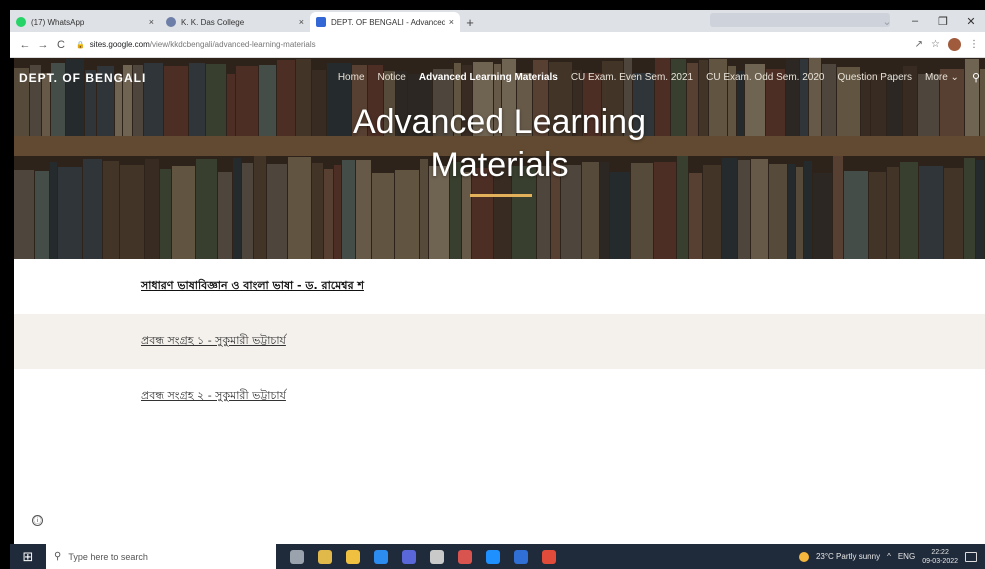 The image size is (985, 569). Describe the element at coordinates (488, 77) in the screenshot. I see `nav-advanced-learning-materials: Advanced Learning Materials` at that location.